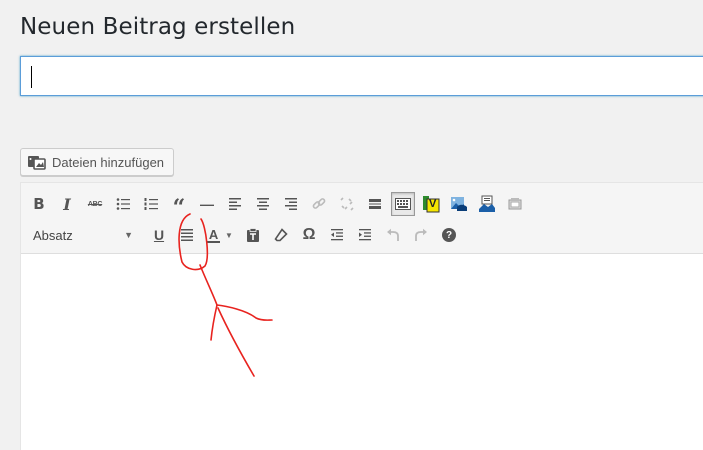 The width and height of the screenshot is (703, 450). I want to click on insert-gallery-button, so click(515, 204).